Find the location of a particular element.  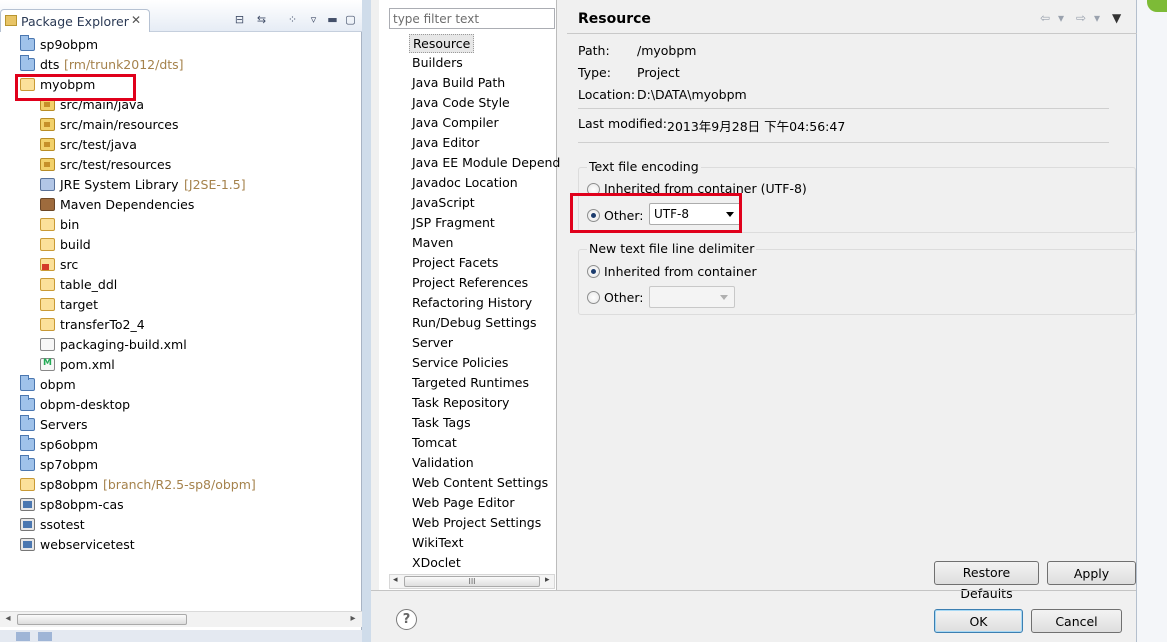

nav-item-java-editor: Java Editor is located at coordinates (445, 143).